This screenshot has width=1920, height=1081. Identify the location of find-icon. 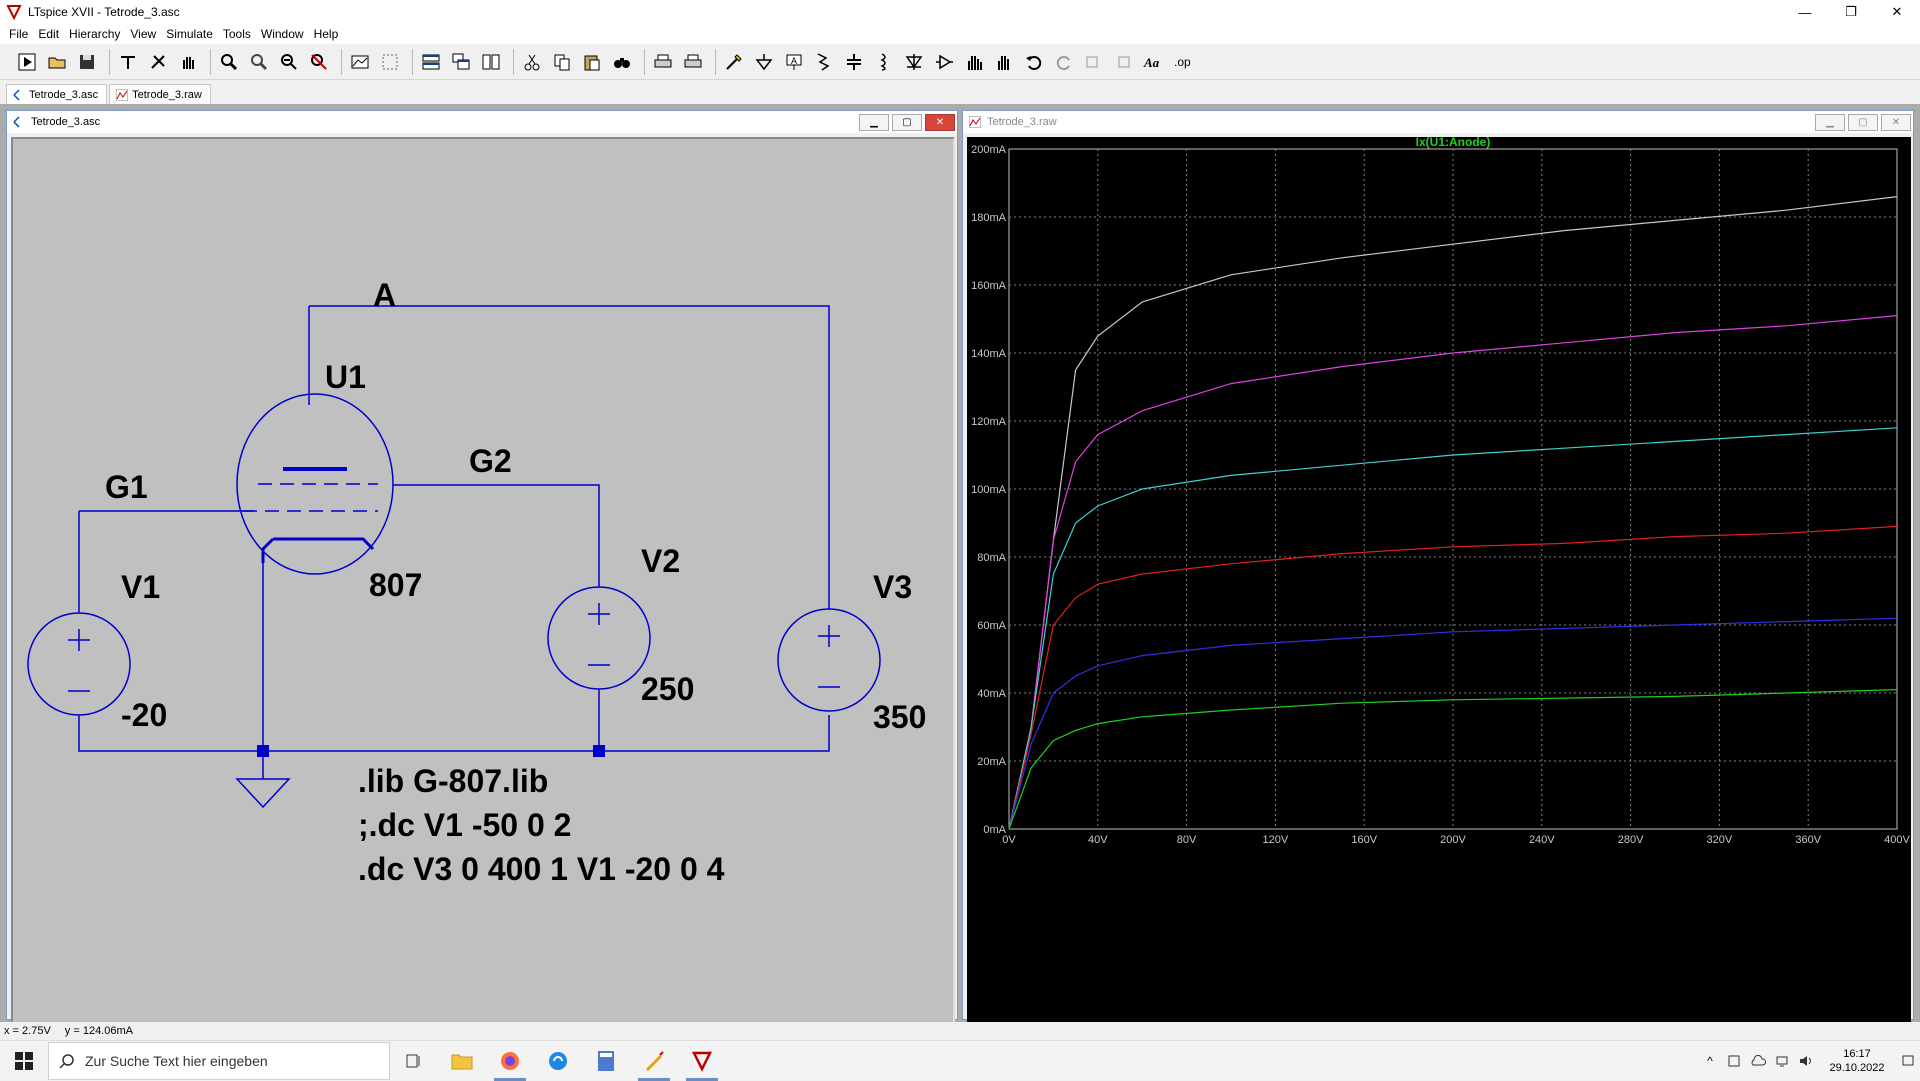
(622, 62).